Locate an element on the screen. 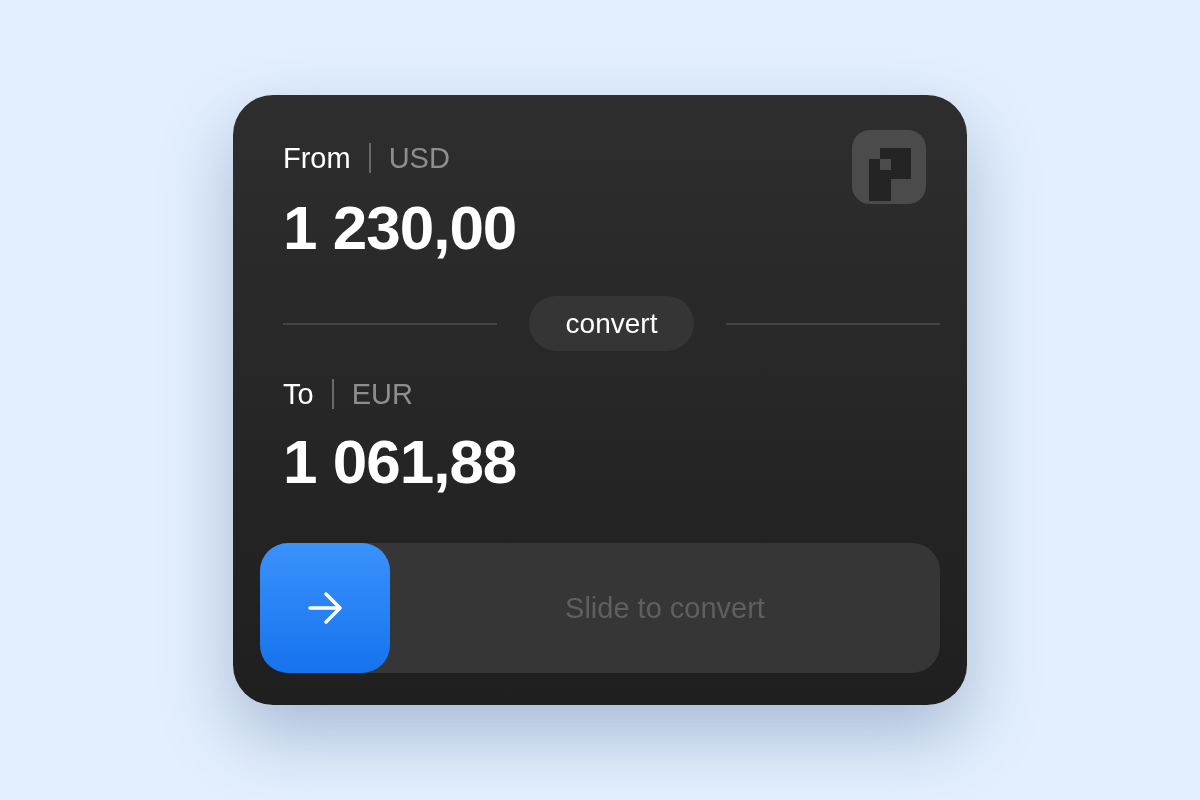 The height and width of the screenshot is (800, 1200). amount-value: 1 230,00 is located at coordinates (400, 228).